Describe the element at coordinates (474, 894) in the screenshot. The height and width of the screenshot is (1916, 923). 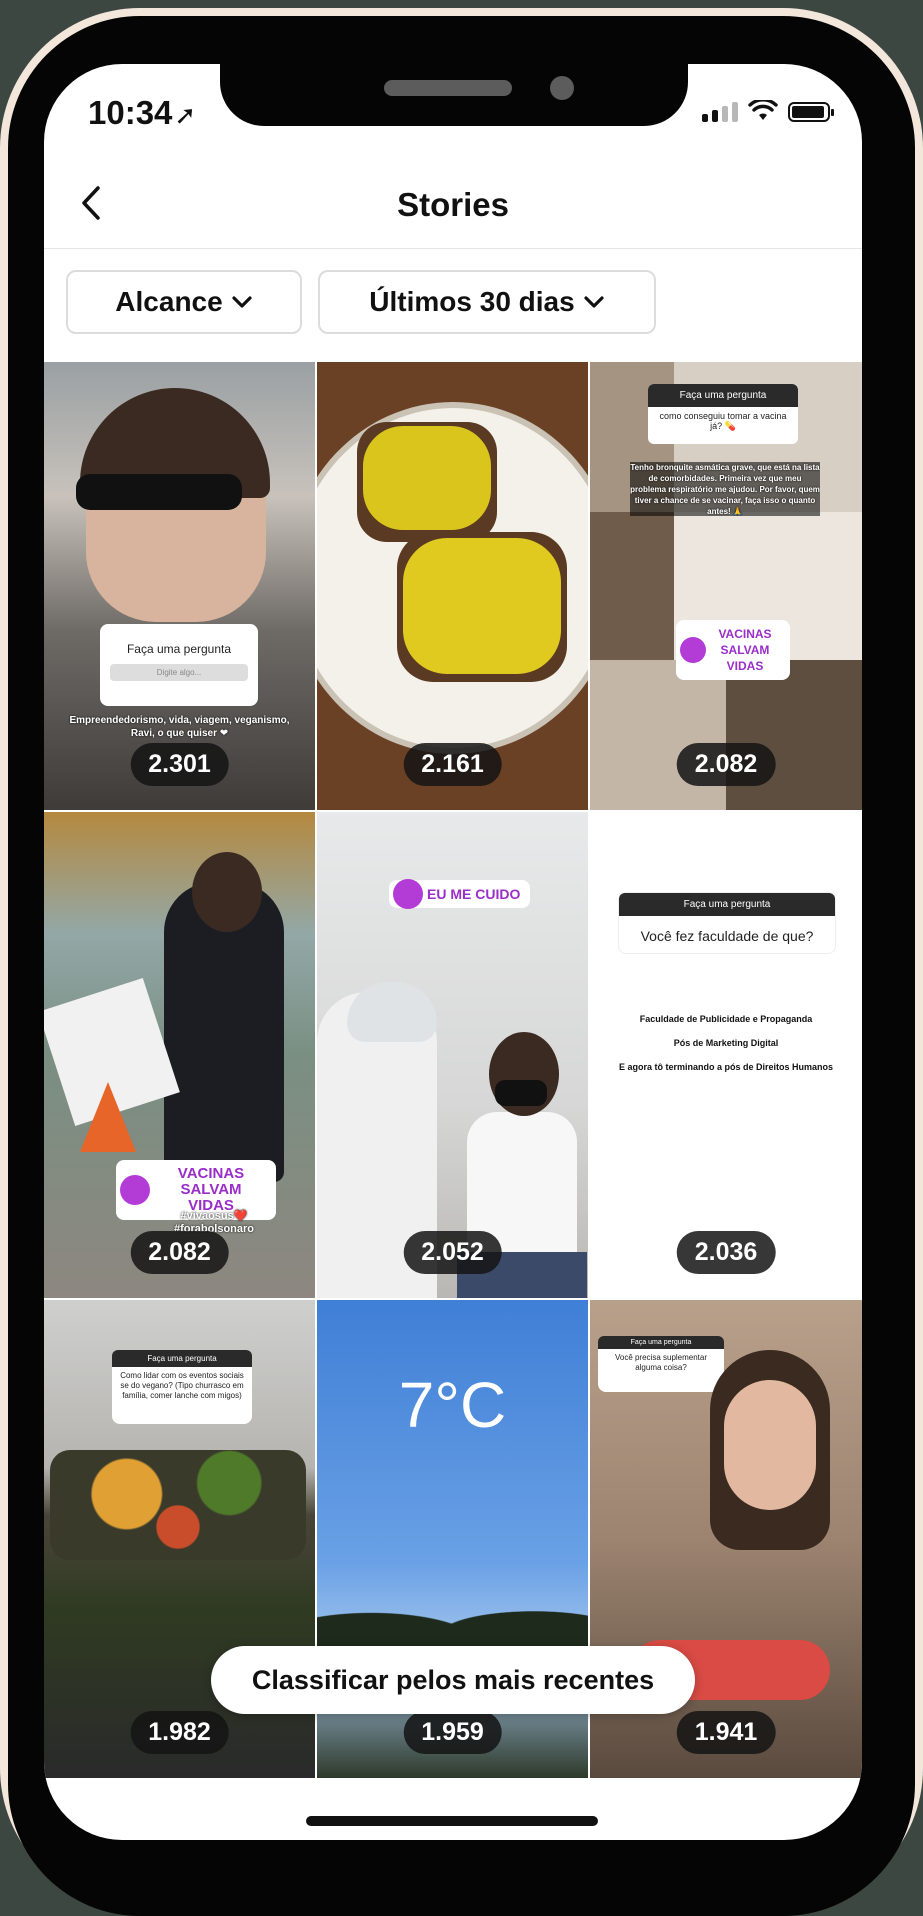
I see `sticker-text: EU ME CUIDO` at that location.